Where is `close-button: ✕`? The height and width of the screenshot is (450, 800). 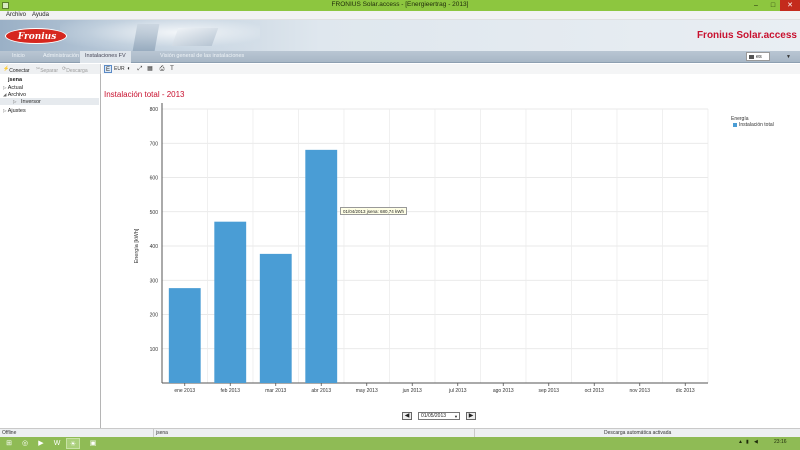
close-button: ✕ is located at coordinates (790, 5).